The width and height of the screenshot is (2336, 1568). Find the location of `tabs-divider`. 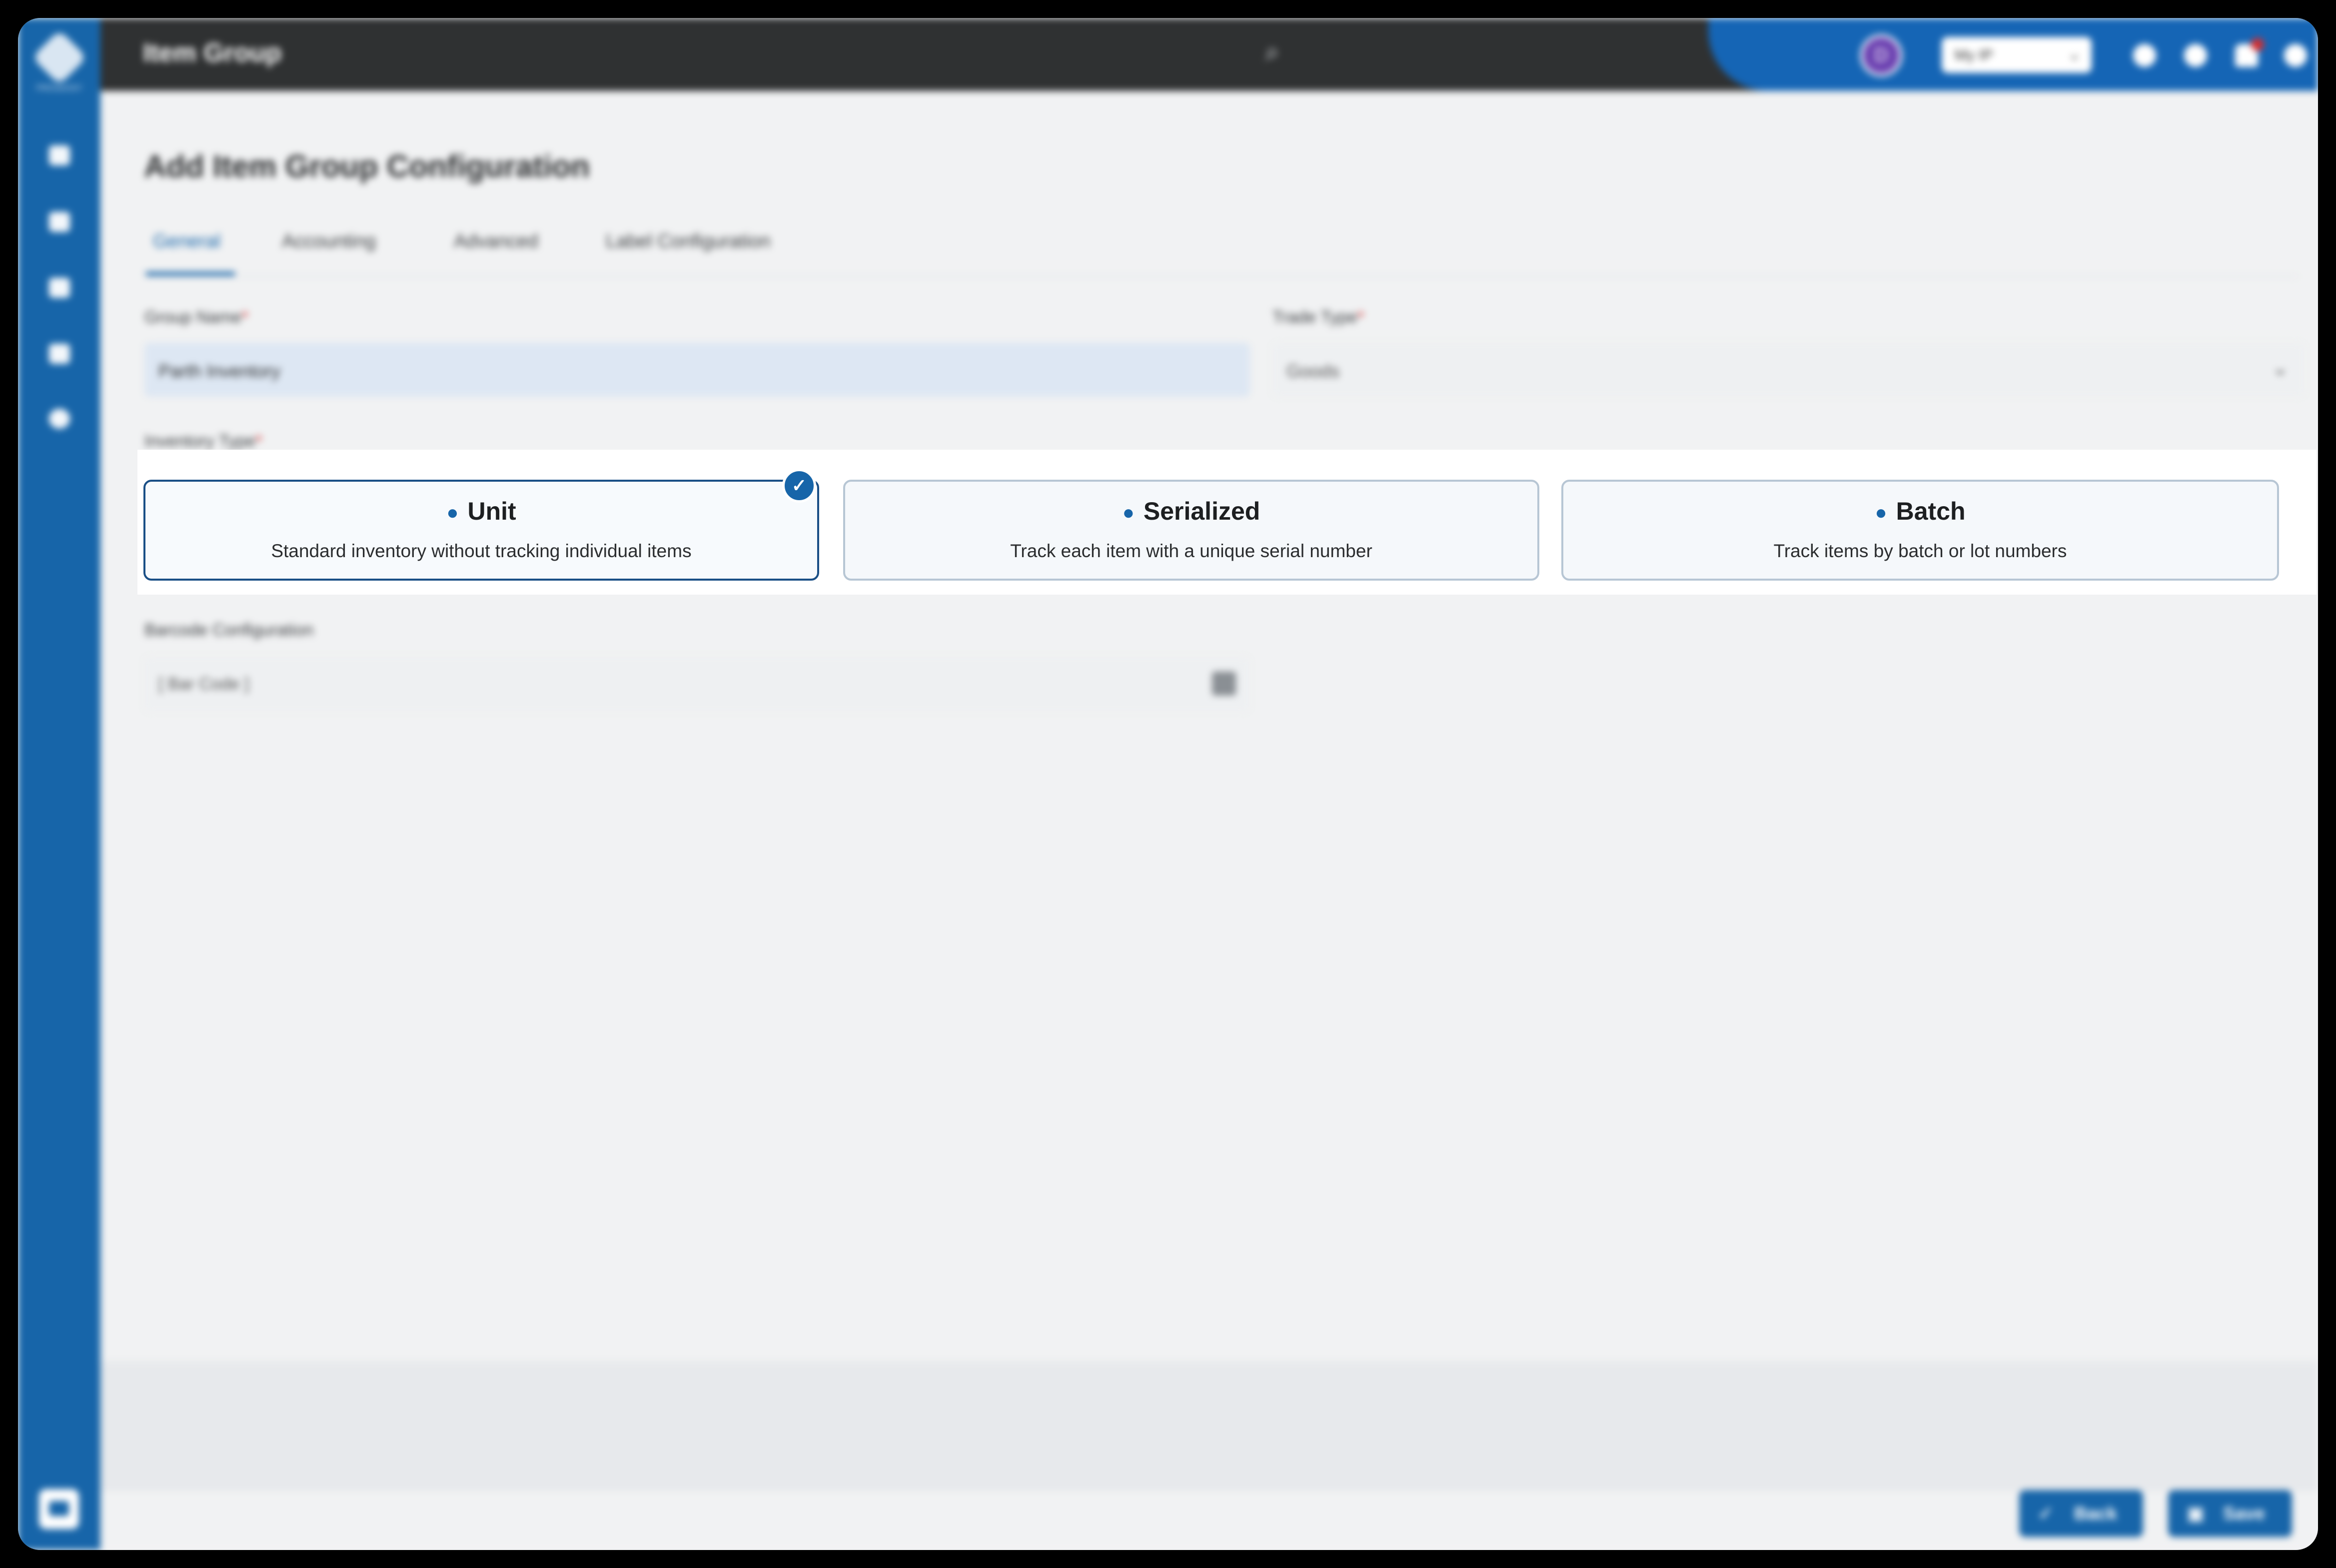

tabs-divider is located at coordinates (1221, 277).